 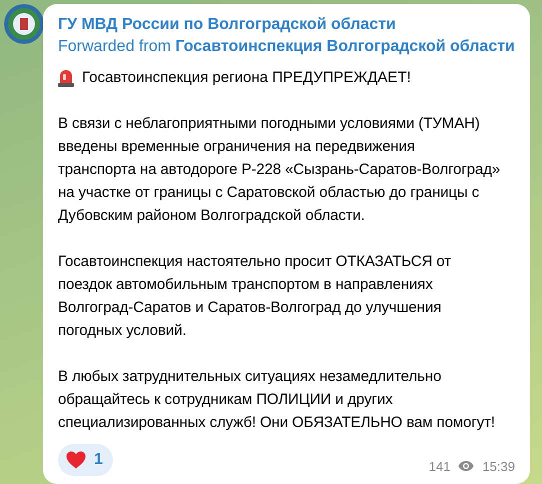 I want to click on siren-icon, so click(x=66, y=77).